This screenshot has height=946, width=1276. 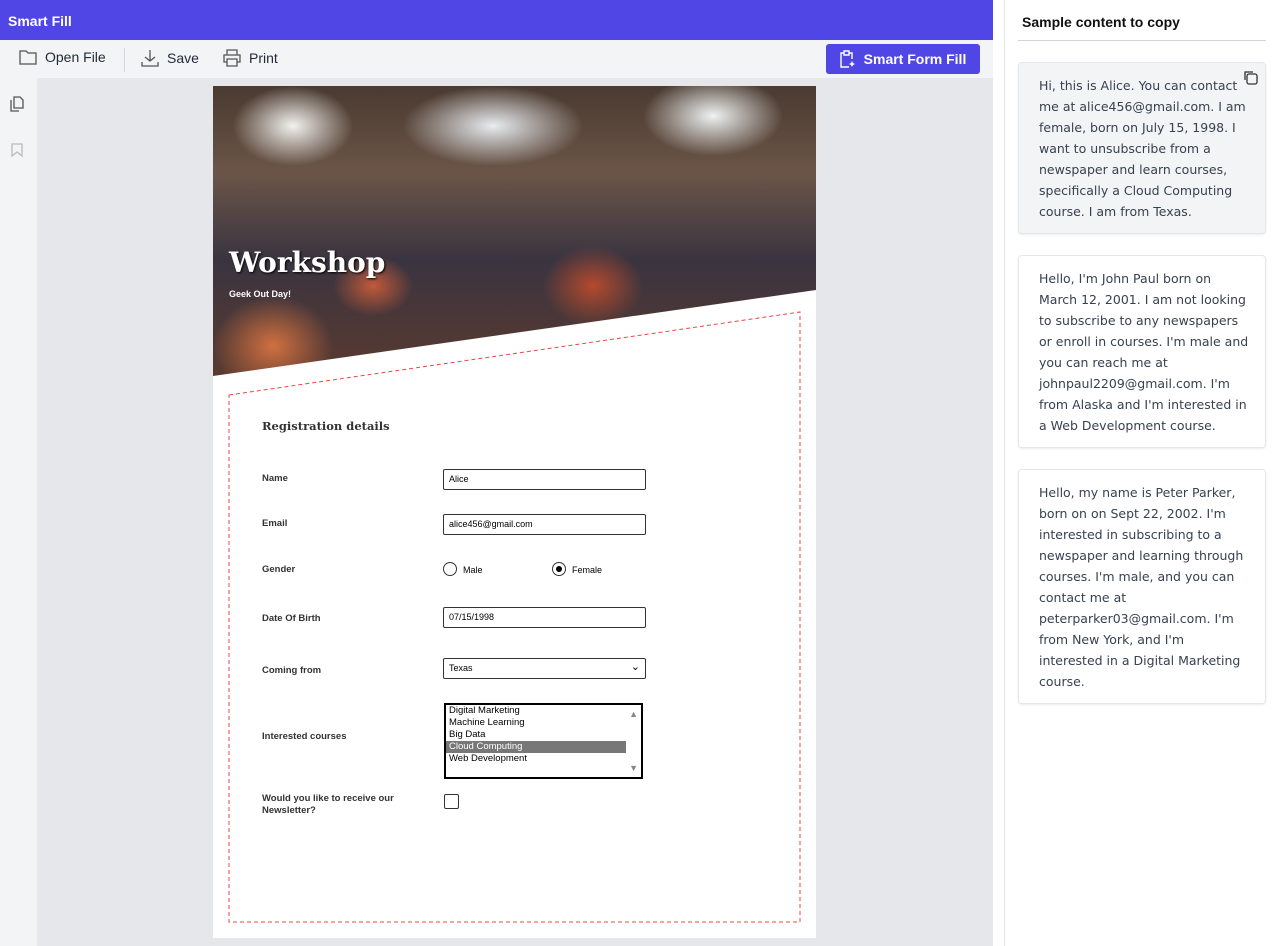 I want to click on side-nav, so click(x=18, y=512).